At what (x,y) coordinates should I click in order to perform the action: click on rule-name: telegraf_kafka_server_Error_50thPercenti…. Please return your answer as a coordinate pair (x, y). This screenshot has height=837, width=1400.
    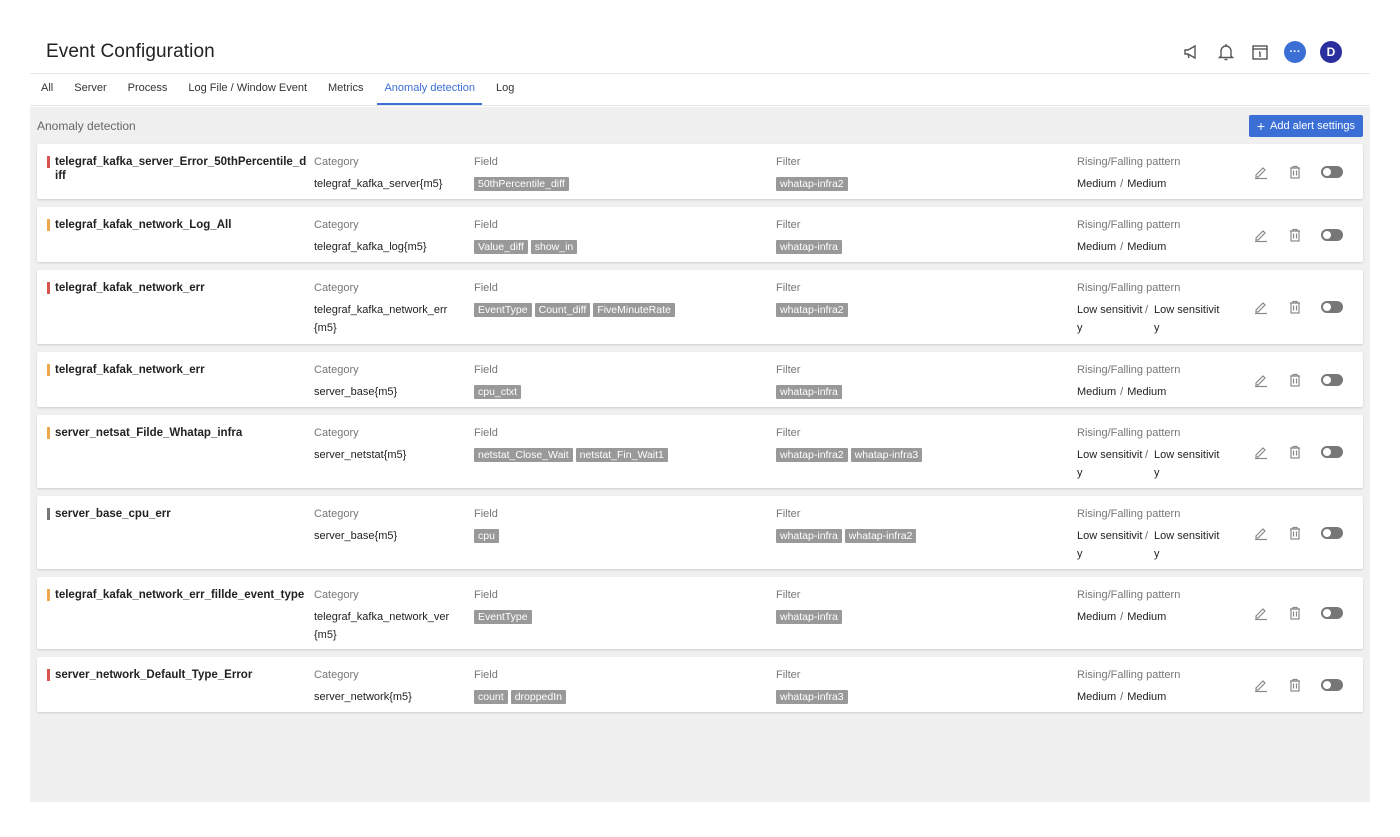
    Looking at the image, I should click on (178, 169).